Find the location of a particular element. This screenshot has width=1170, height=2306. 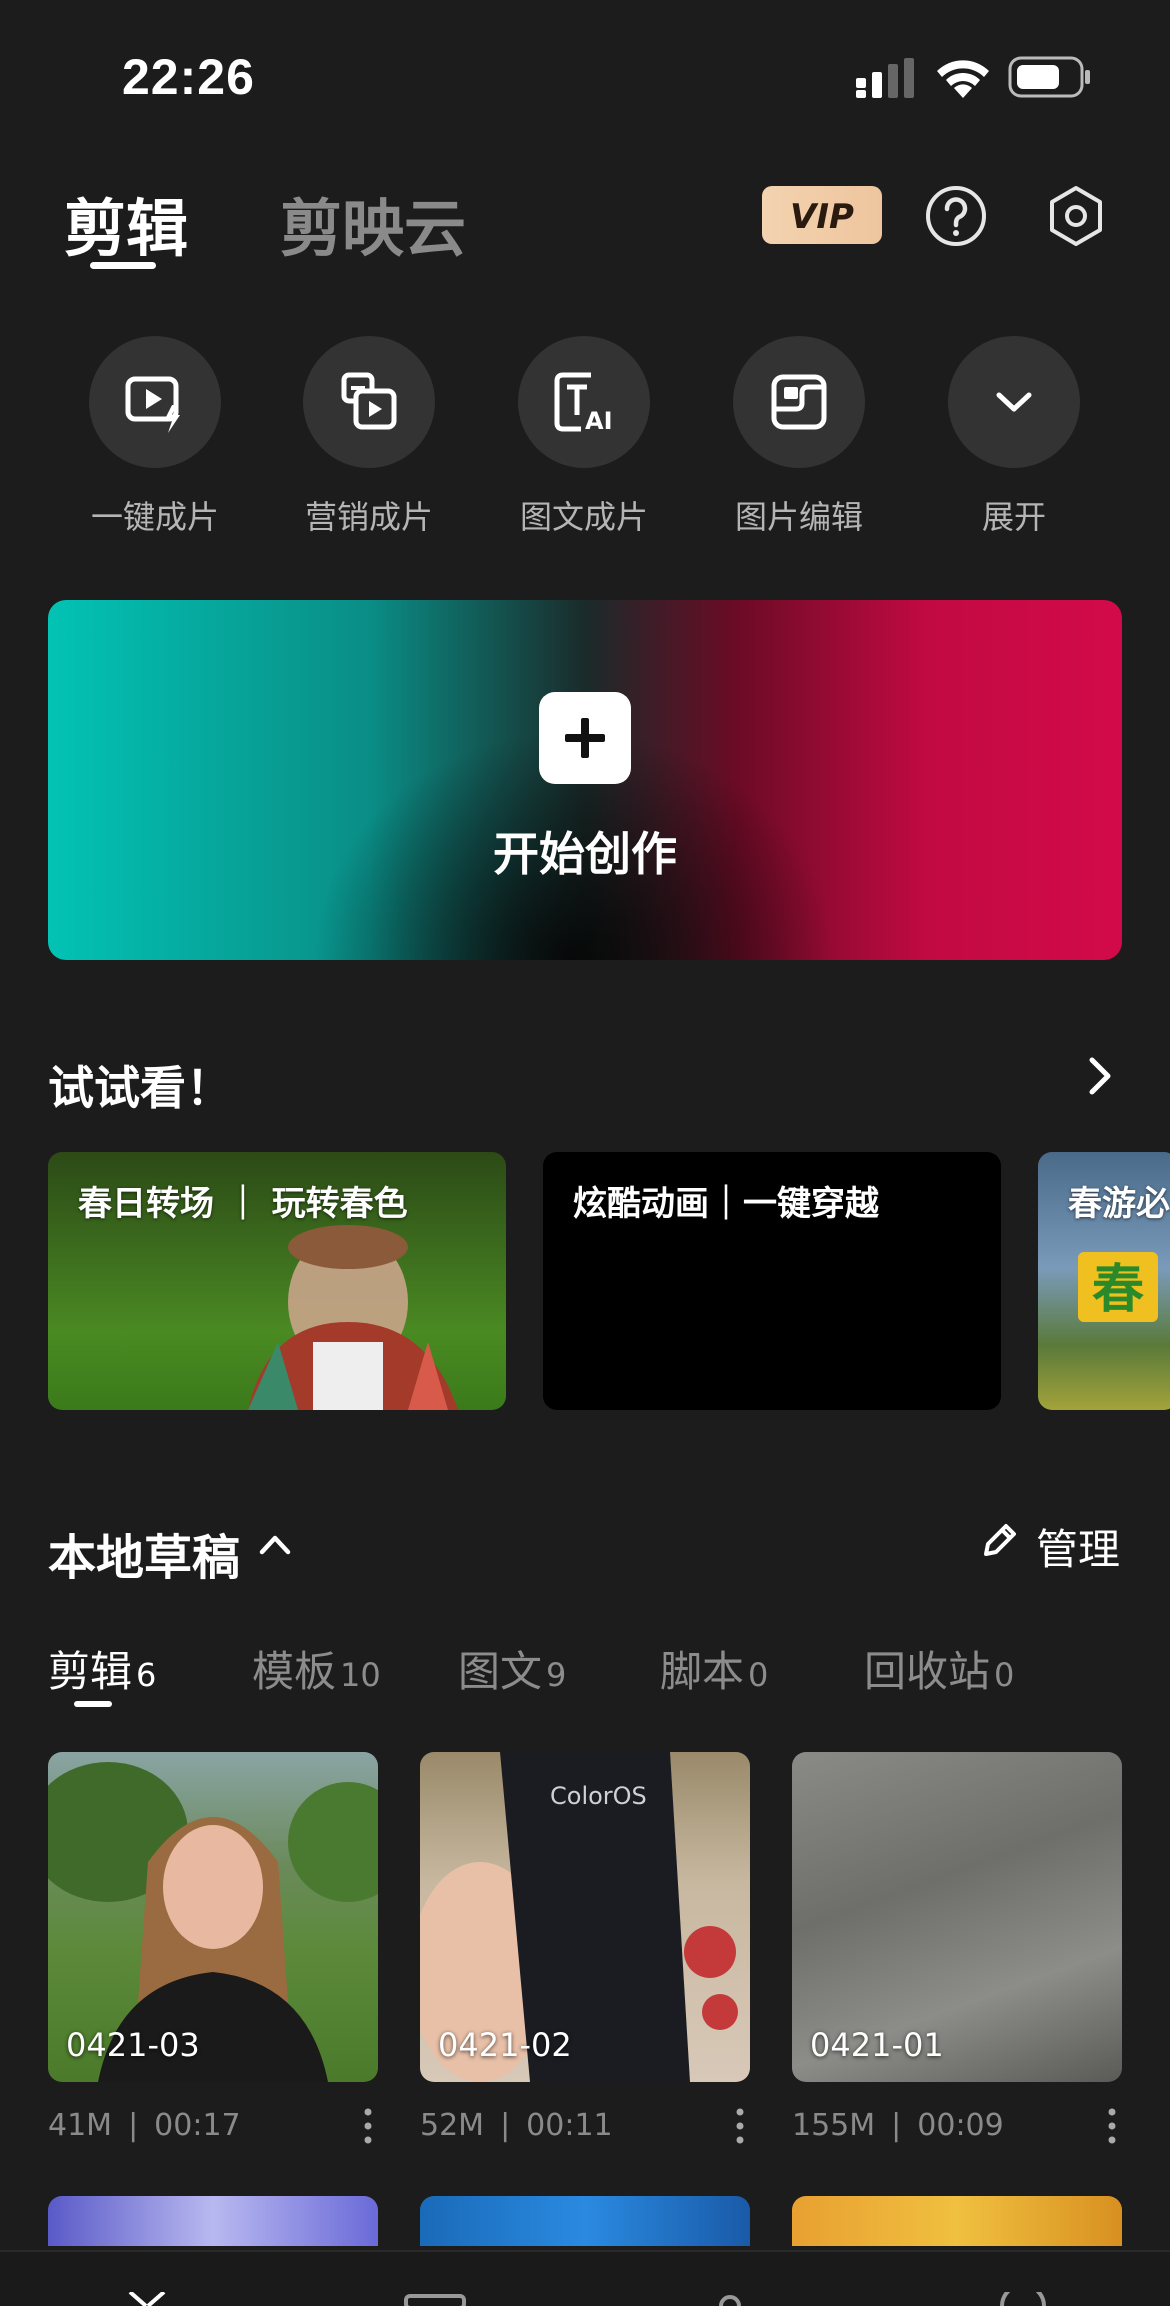

quick-action-label: 一键成片 is located at coordinates (154, 517).